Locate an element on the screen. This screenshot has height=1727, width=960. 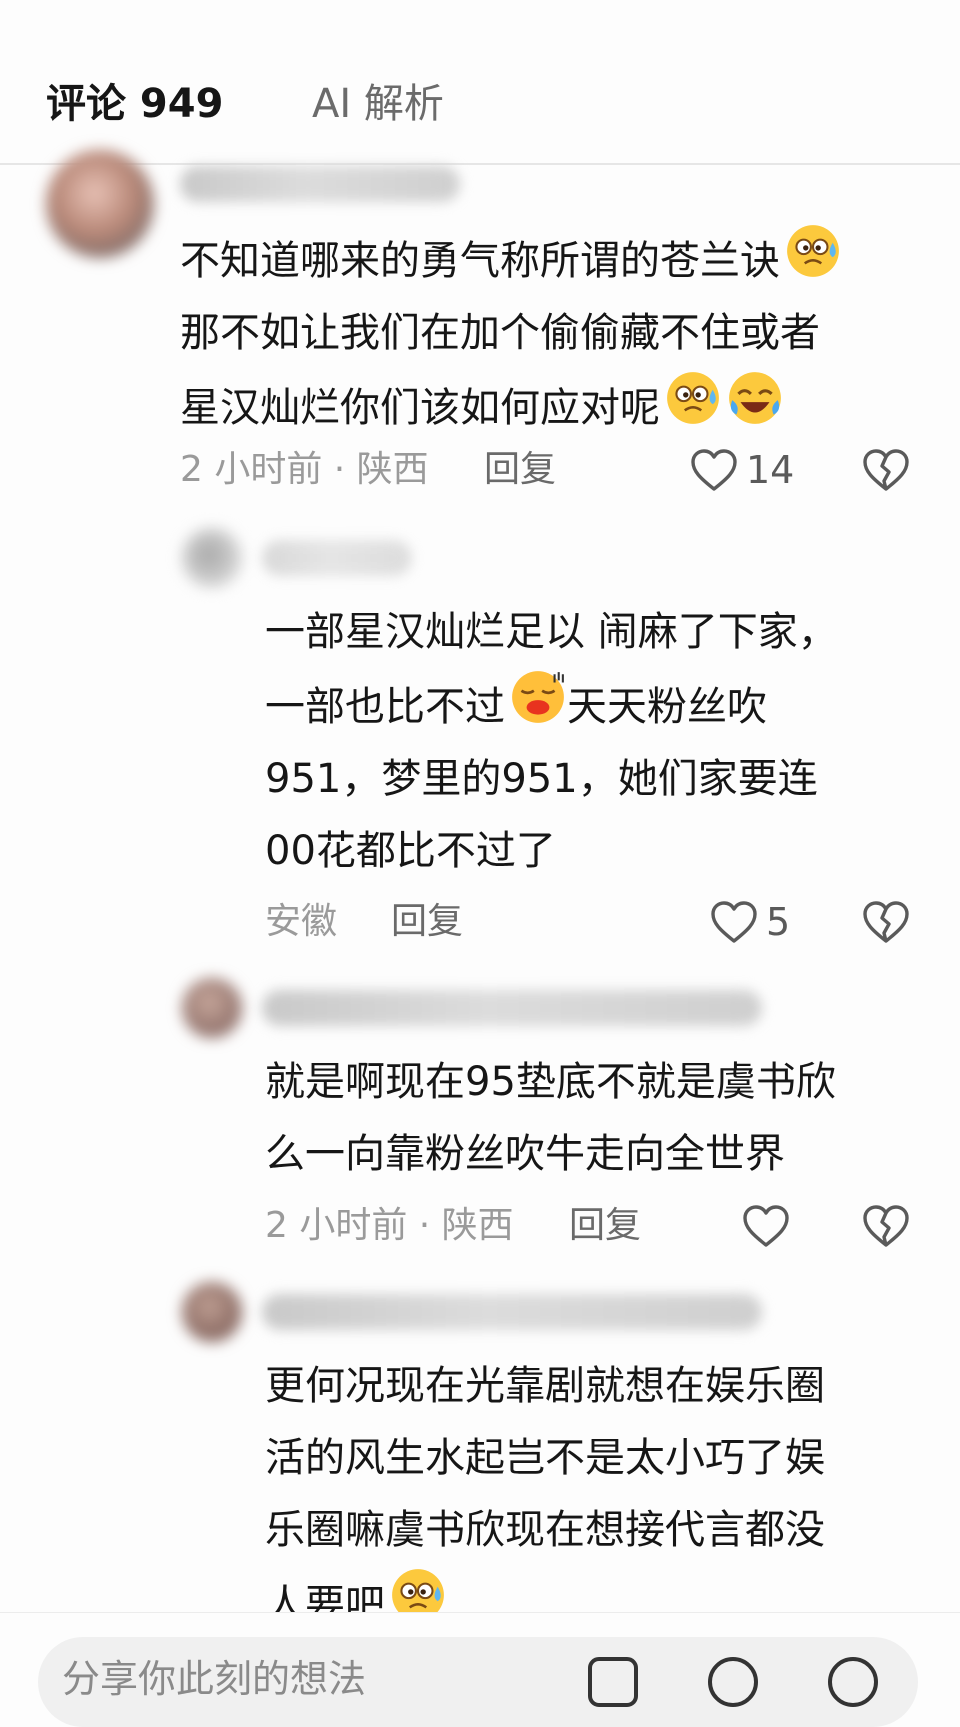
at-icon is located at coordinates (733, 1682).